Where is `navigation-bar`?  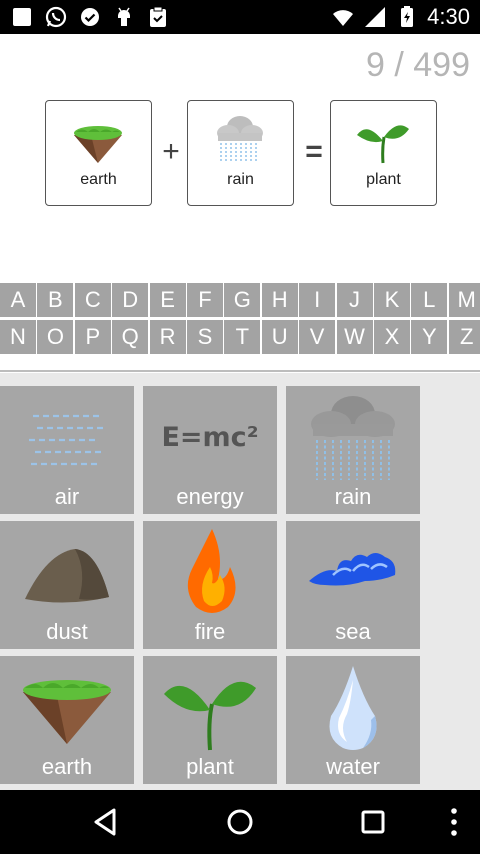 navigation-bar is located at coordinates (240, 822).